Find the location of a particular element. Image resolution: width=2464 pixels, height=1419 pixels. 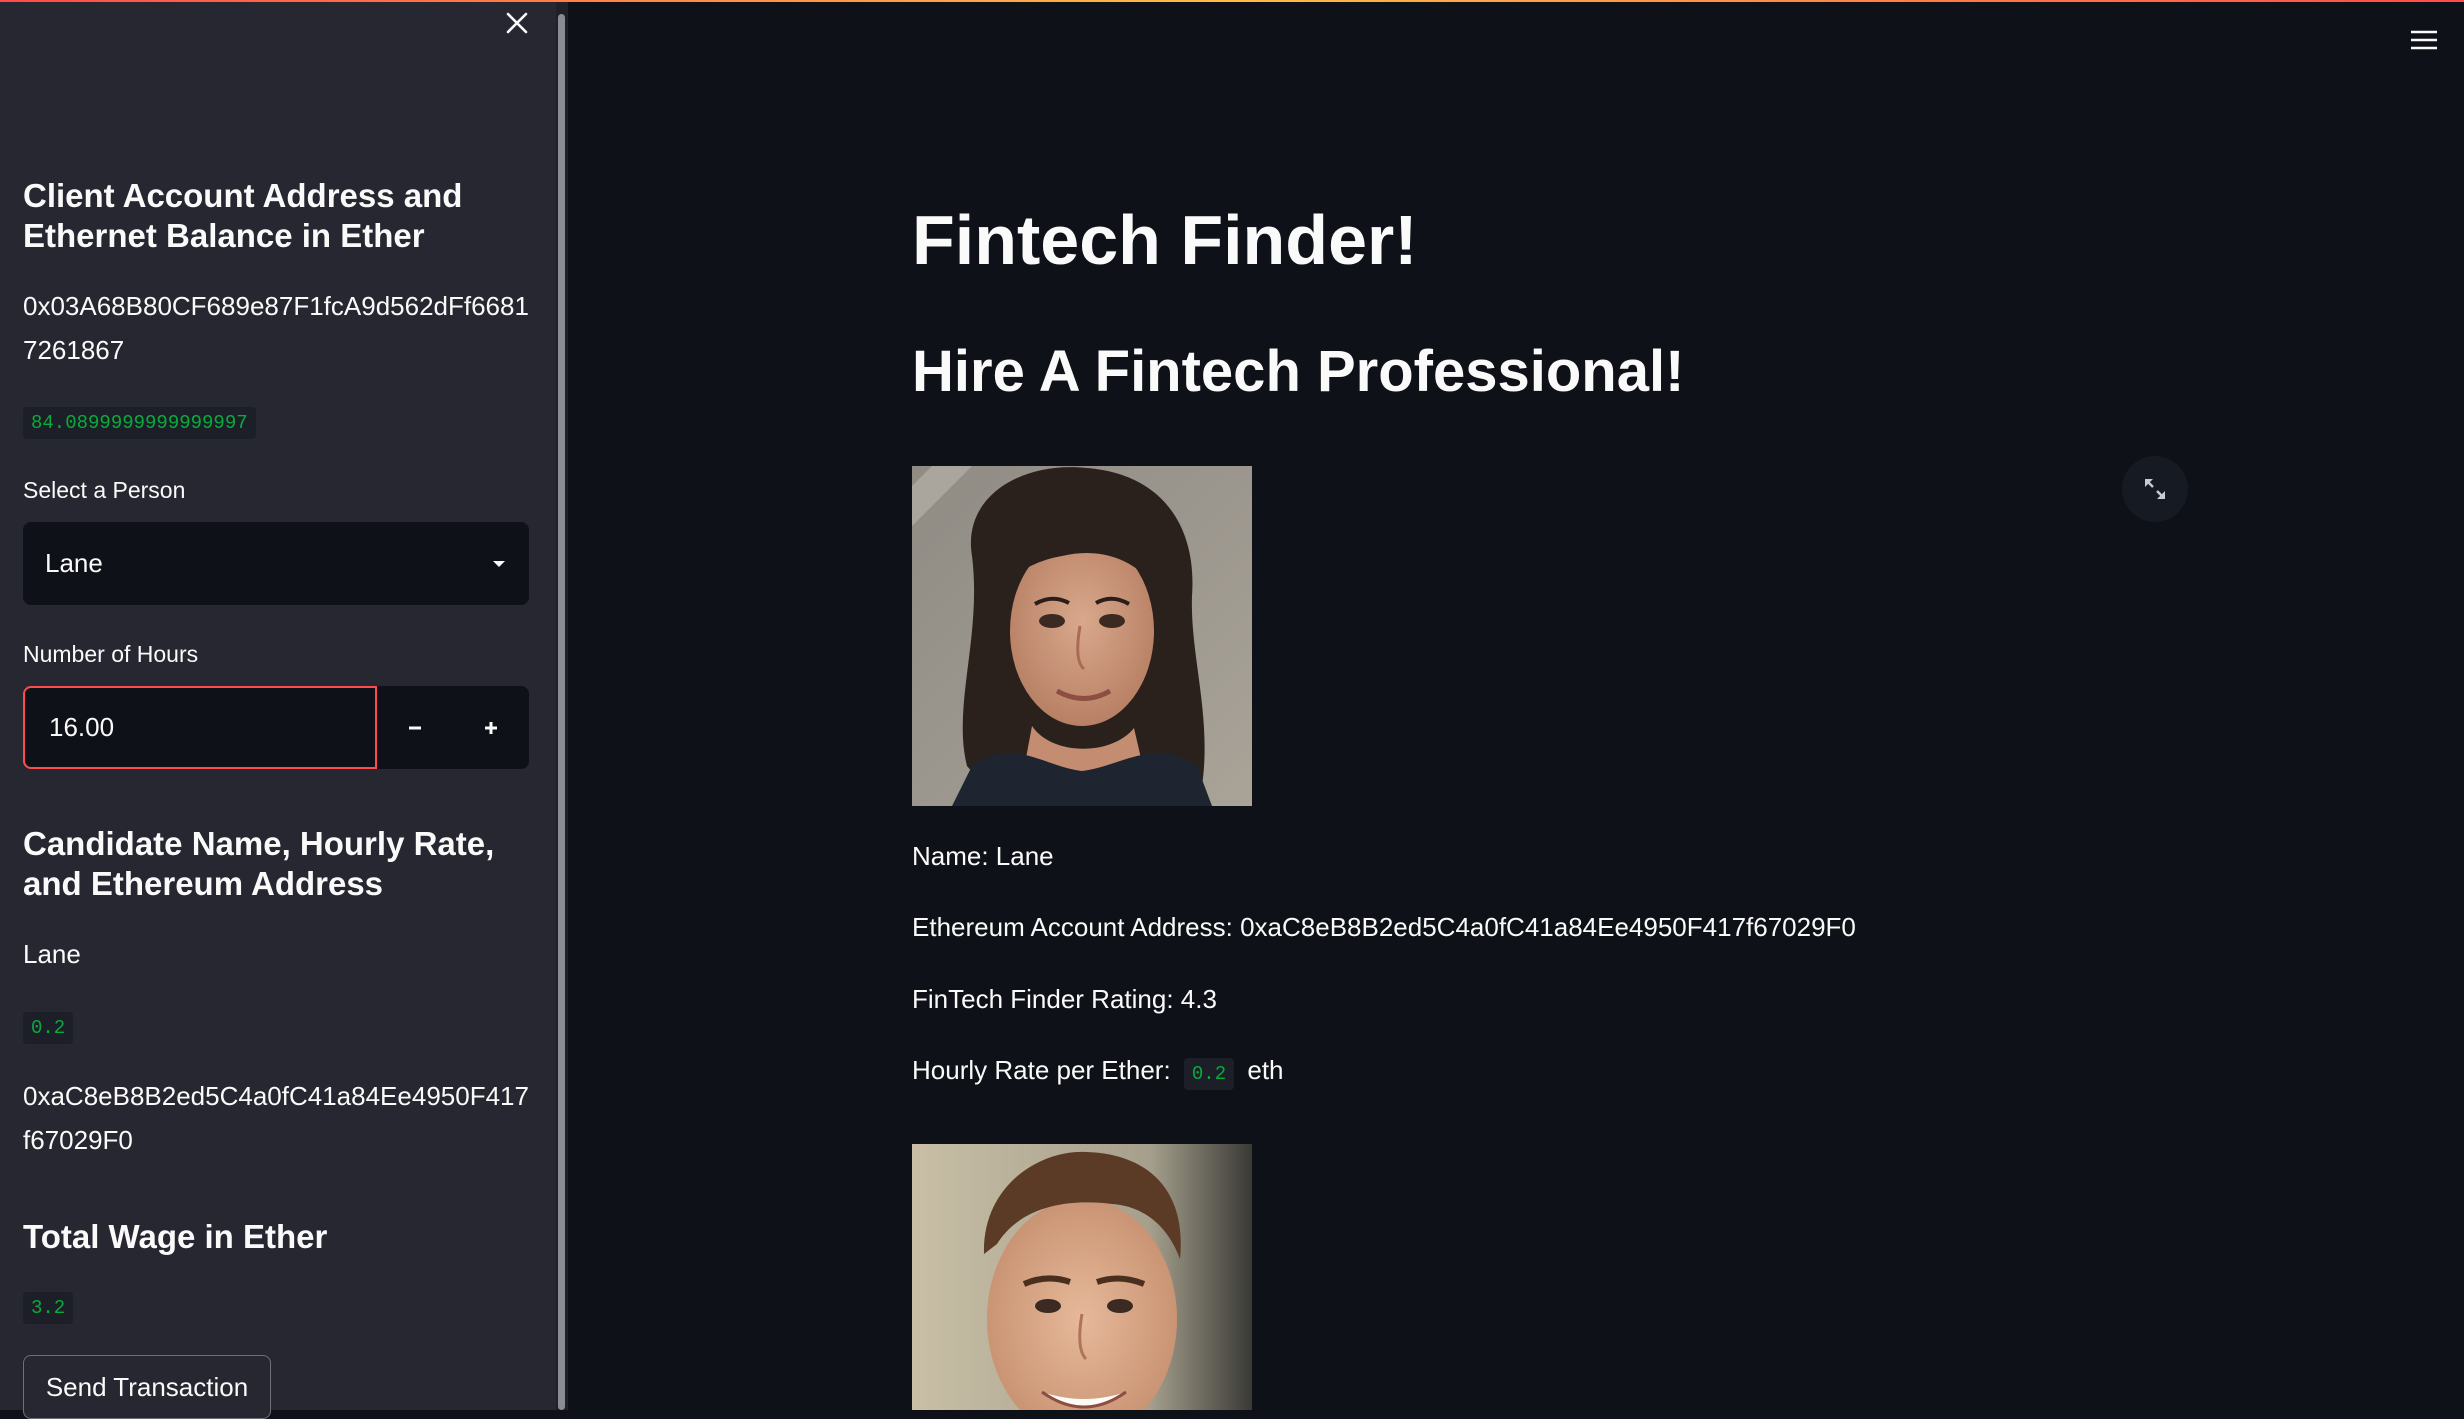

hours-input is located at coordinates (200, 727).